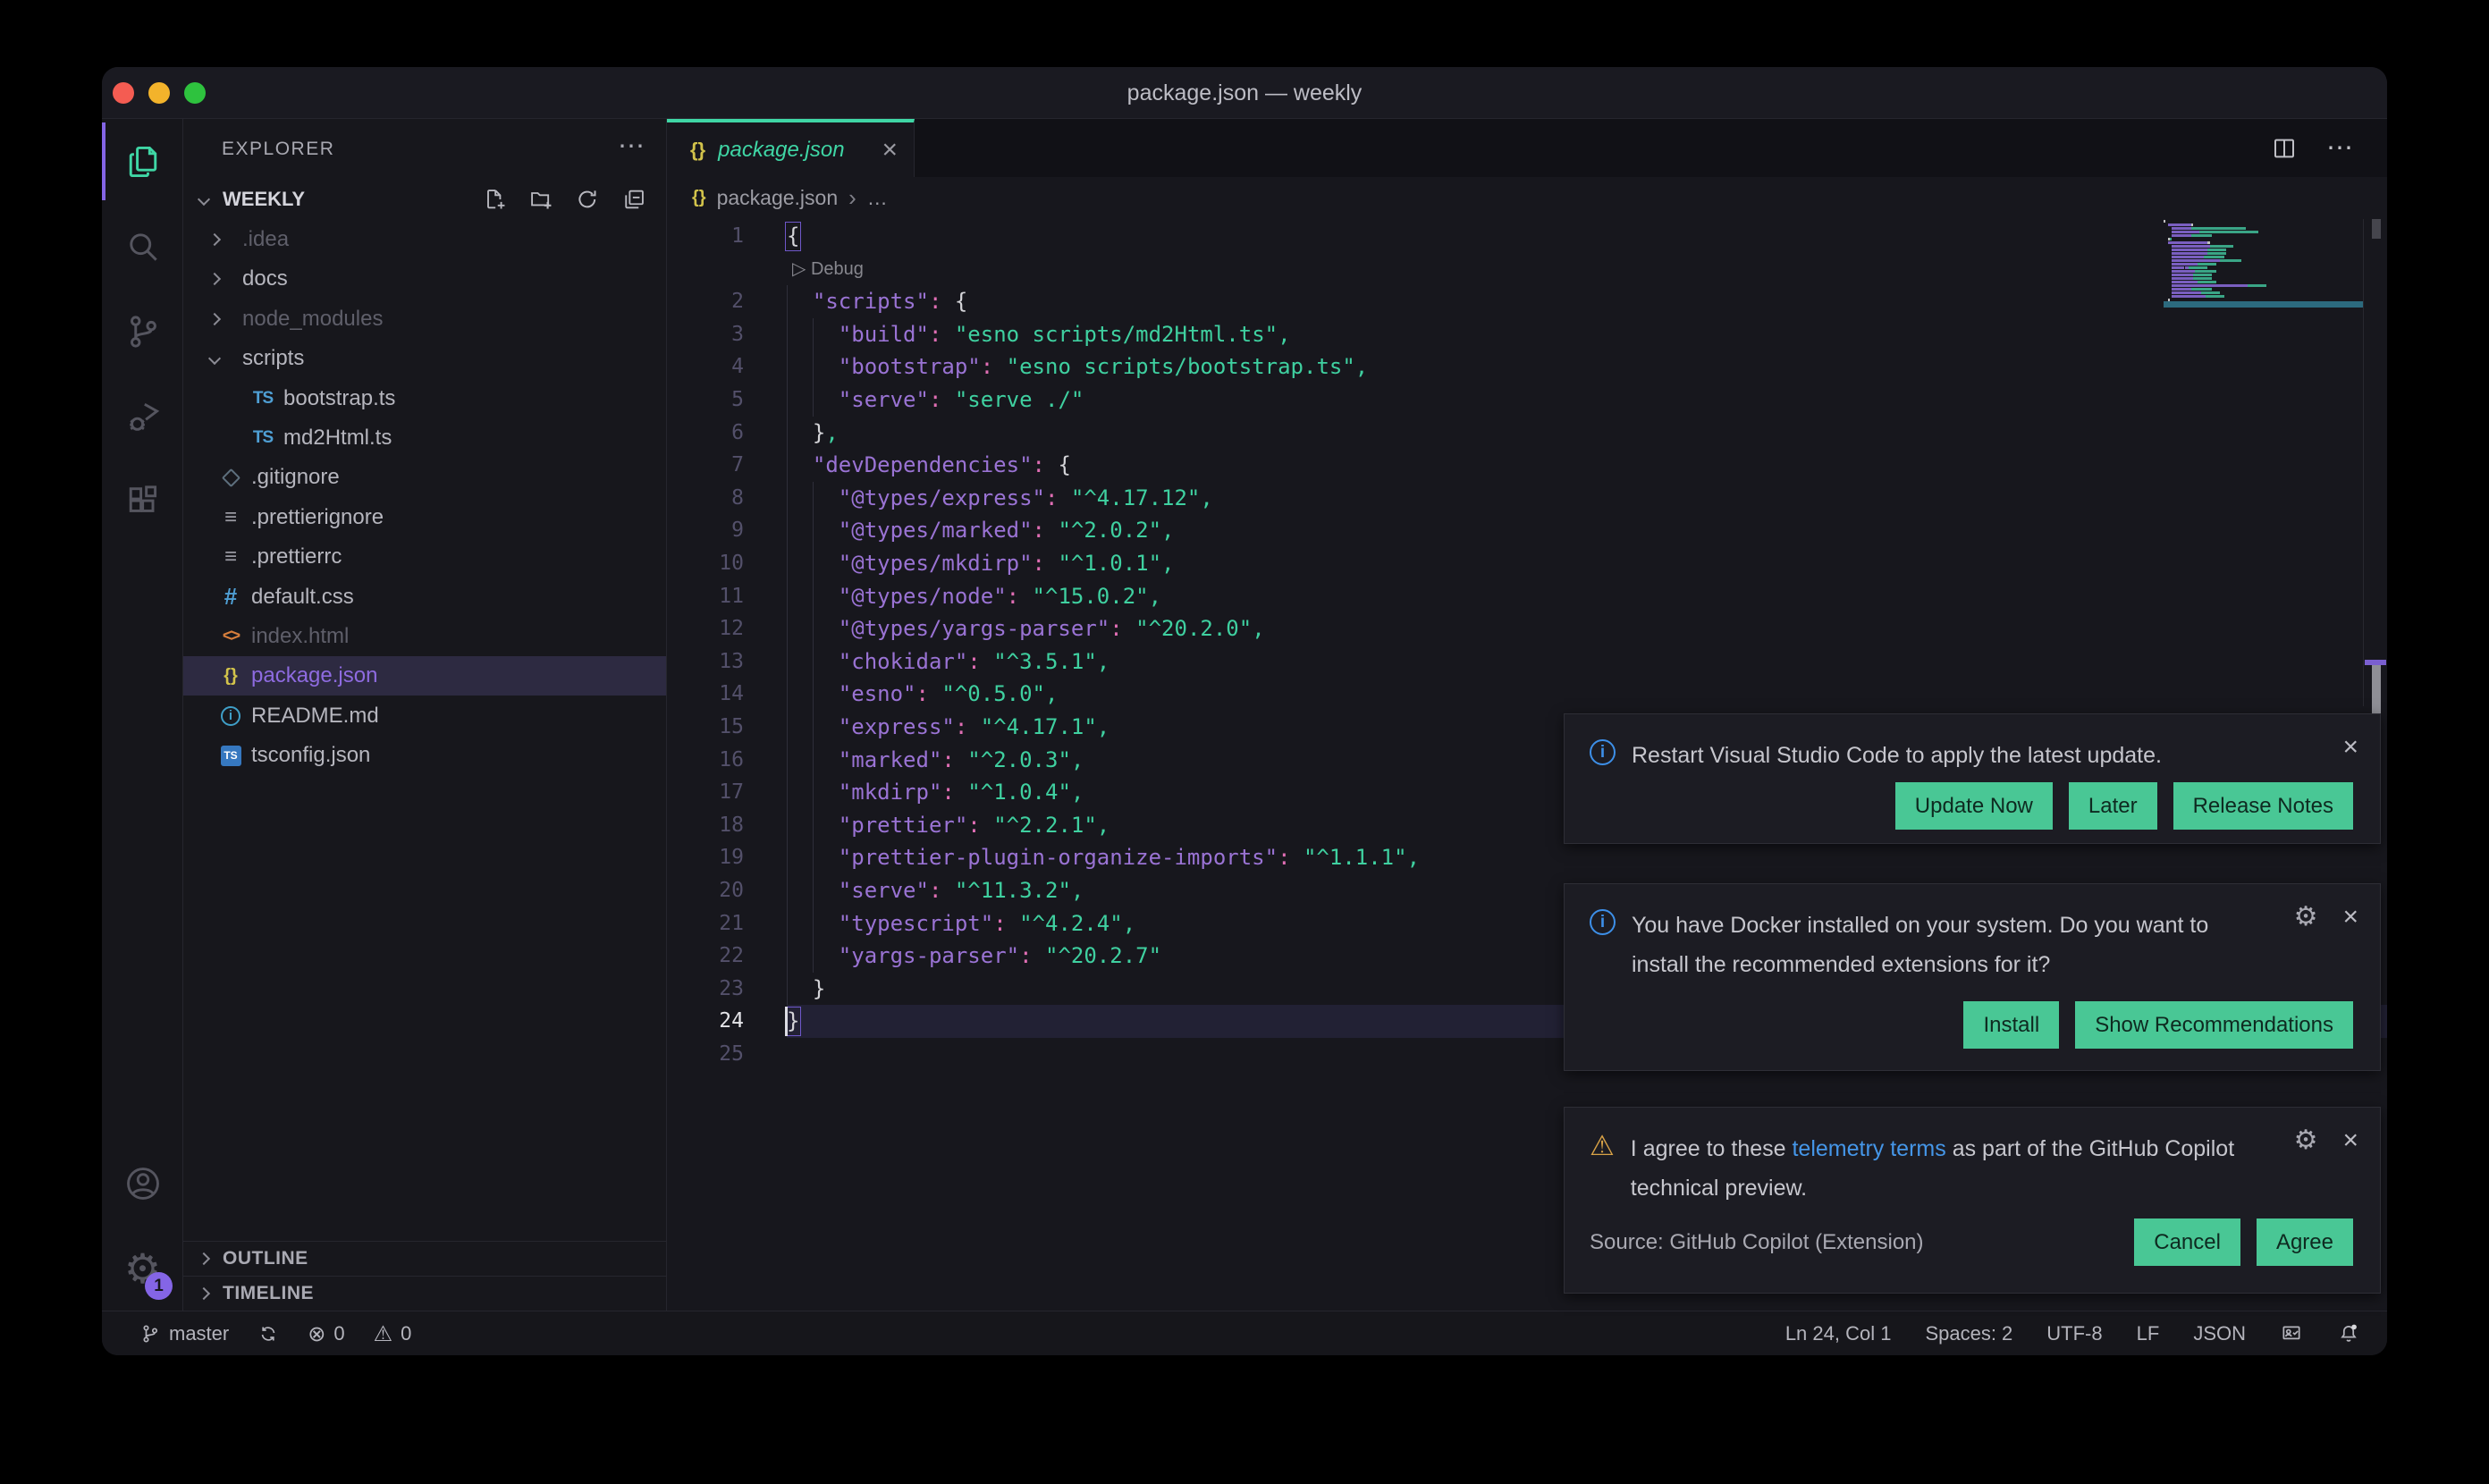  Describe the element at coordinates (424, 517) in the screenshot. I see `tree-item--prettierignore: ≡ .prettierignore` at that location.